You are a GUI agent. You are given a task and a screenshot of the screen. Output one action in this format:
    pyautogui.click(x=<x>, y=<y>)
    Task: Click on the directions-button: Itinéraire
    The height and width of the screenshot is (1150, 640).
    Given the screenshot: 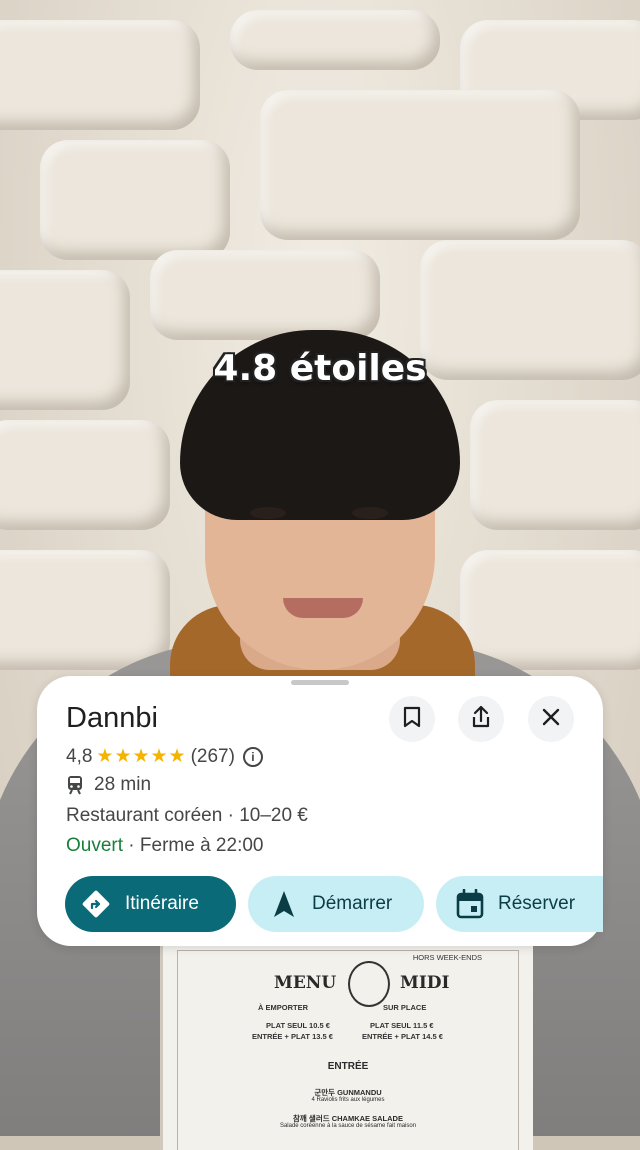 What is the action you would take?
    pyautogui.click(x=150, y=904)
    